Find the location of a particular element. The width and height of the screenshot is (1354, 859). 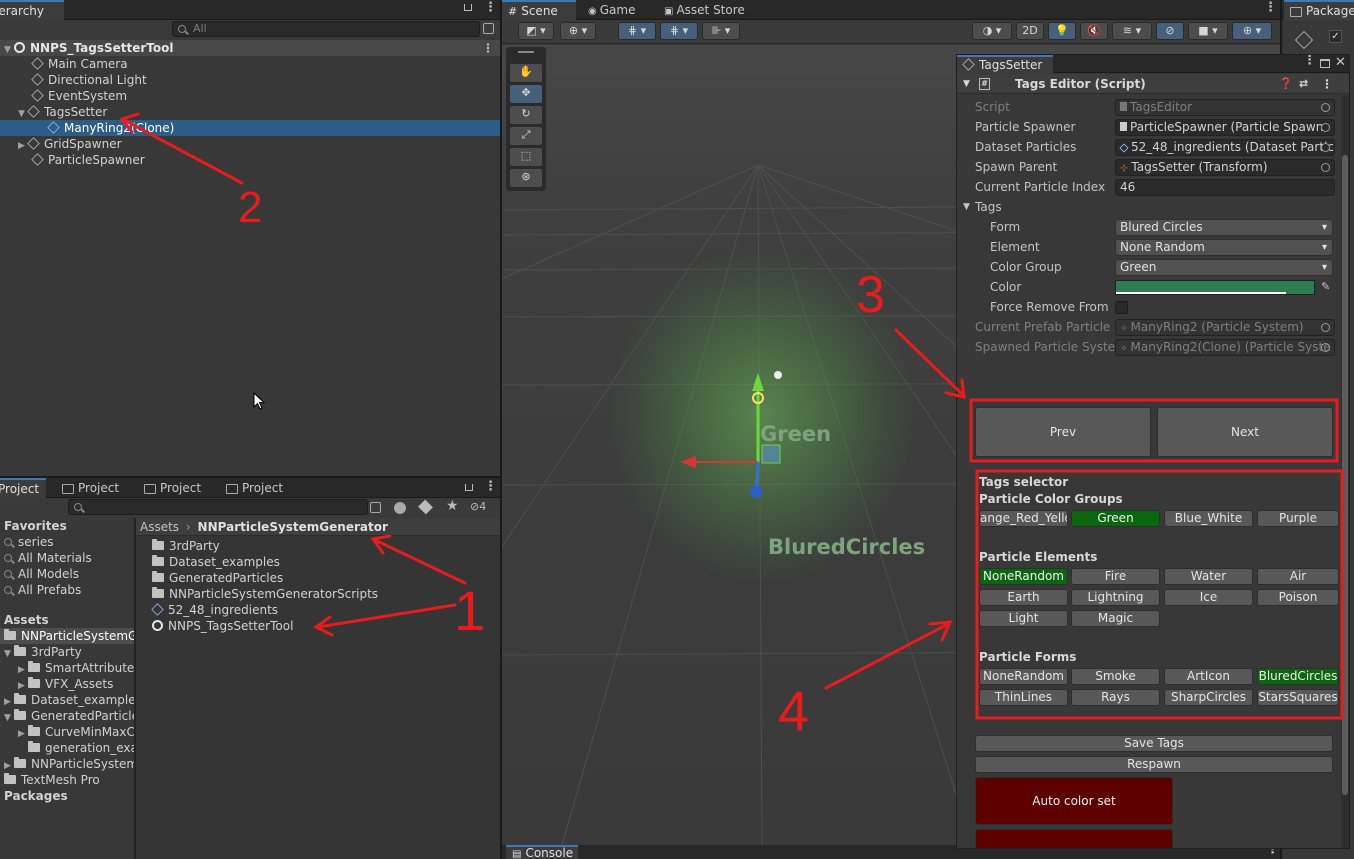

element-button-selected: NoneRandom is located at coordinates (1023, 576).